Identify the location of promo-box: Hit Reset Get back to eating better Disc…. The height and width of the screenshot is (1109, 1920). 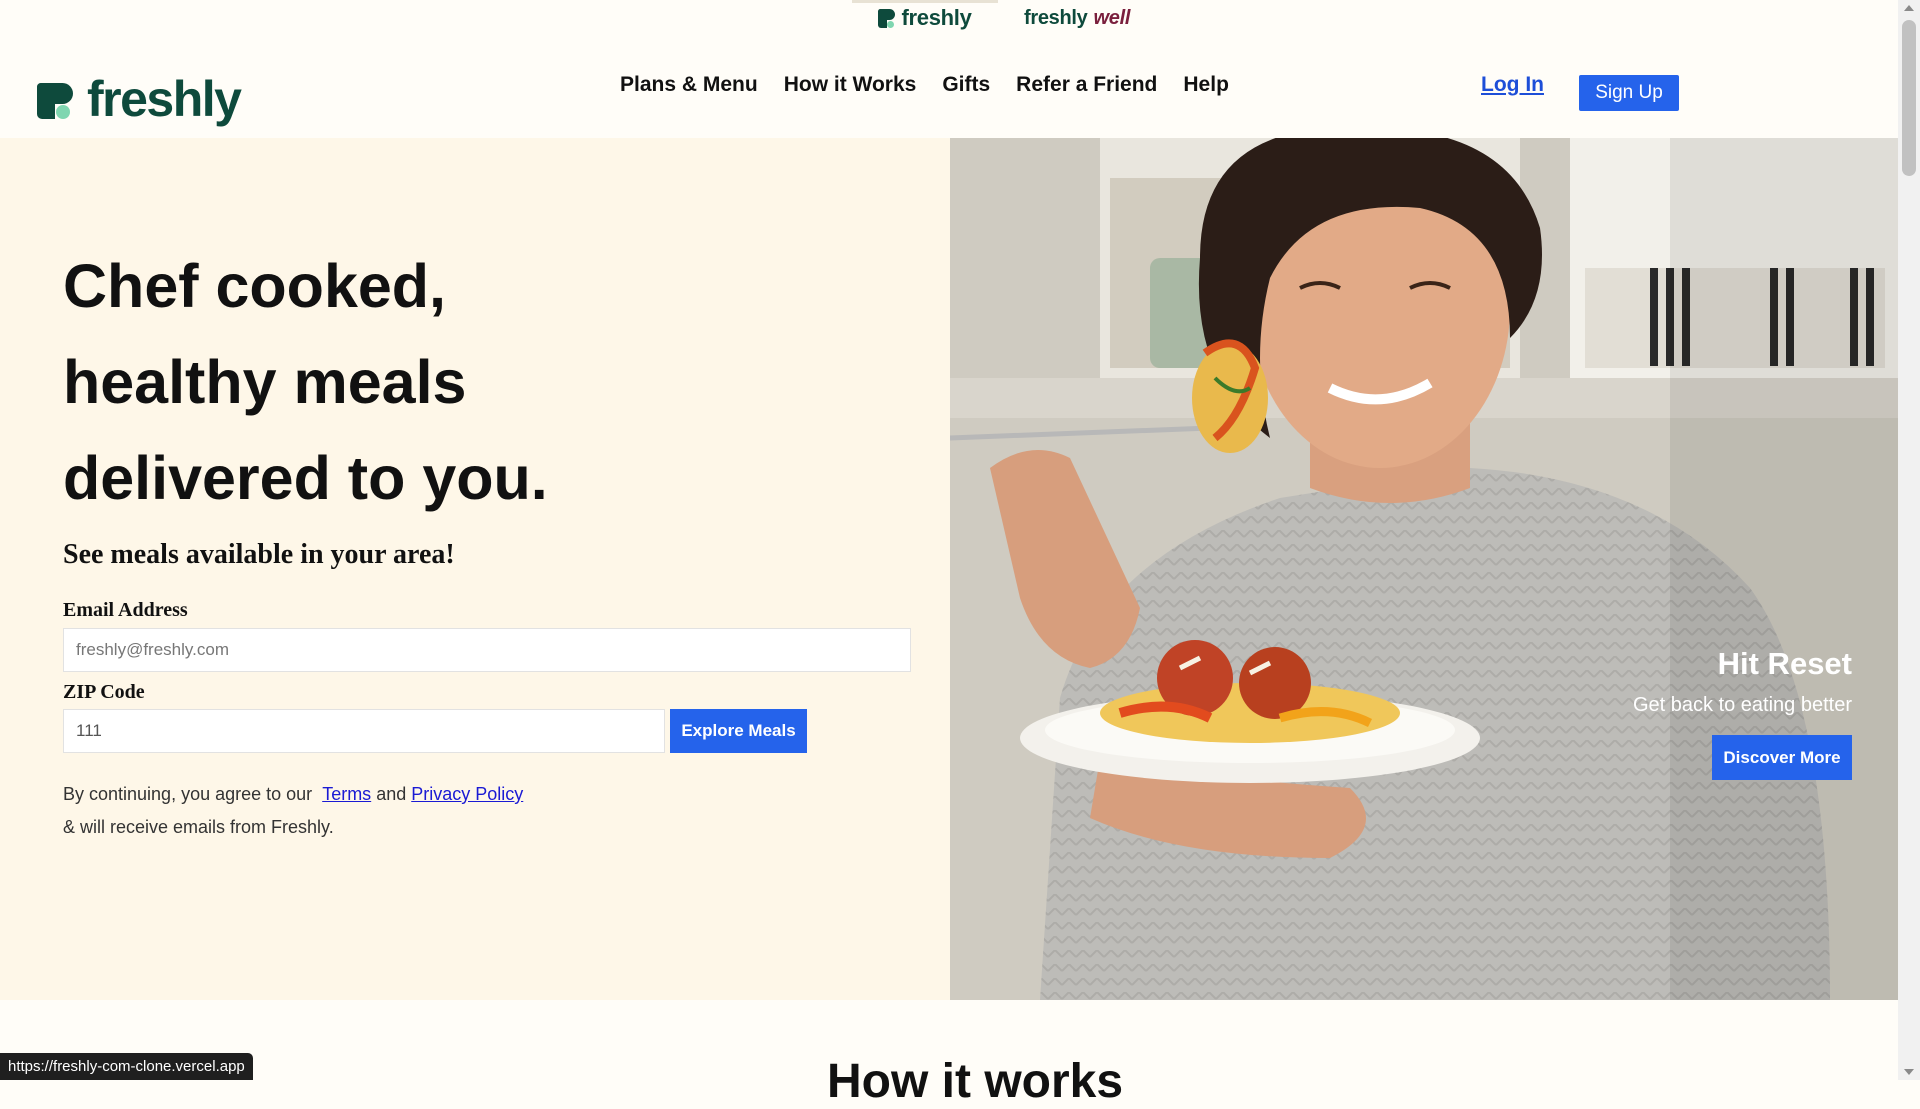
(1742, 713).